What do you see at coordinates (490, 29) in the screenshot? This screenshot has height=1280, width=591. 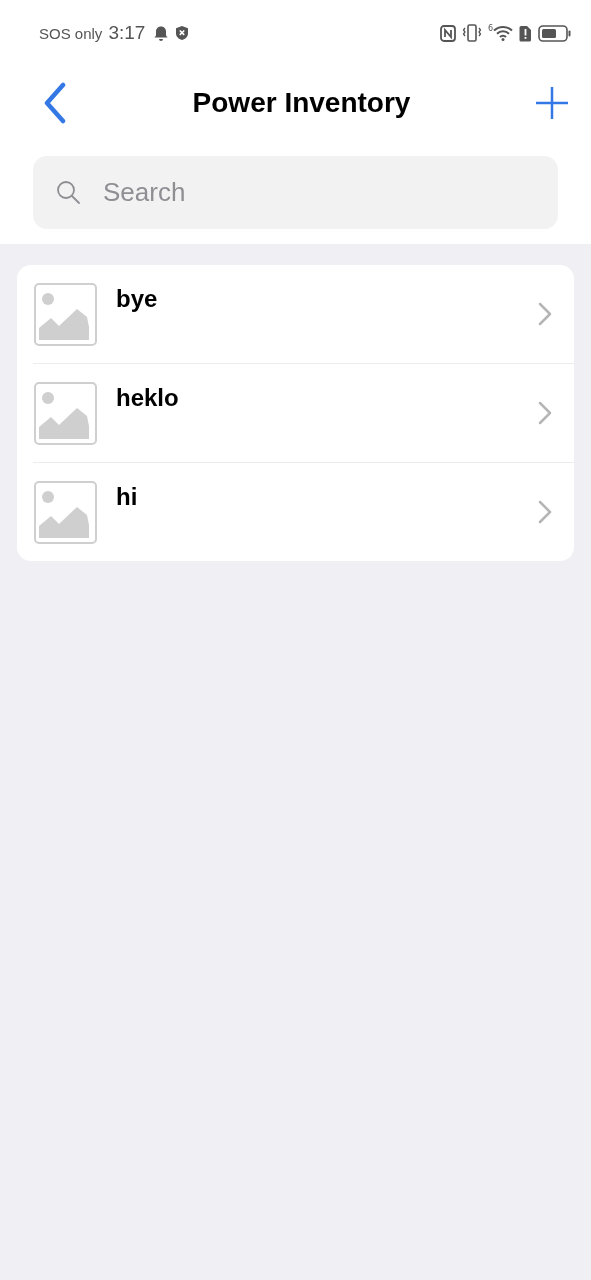 I see `network-label: 6` at bounding box center [490, 29].